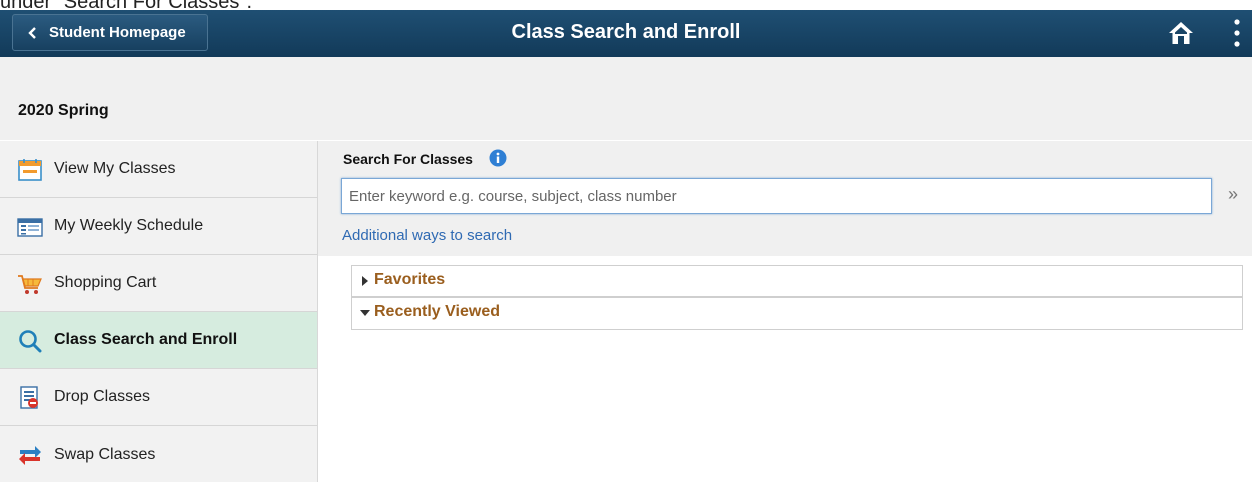 The width and height of the screenshot is (1252, 483). Describe the element at coordinates (102, 396) in the screenshot. I see `sidebar-item-label: Drop Classes` at that location.